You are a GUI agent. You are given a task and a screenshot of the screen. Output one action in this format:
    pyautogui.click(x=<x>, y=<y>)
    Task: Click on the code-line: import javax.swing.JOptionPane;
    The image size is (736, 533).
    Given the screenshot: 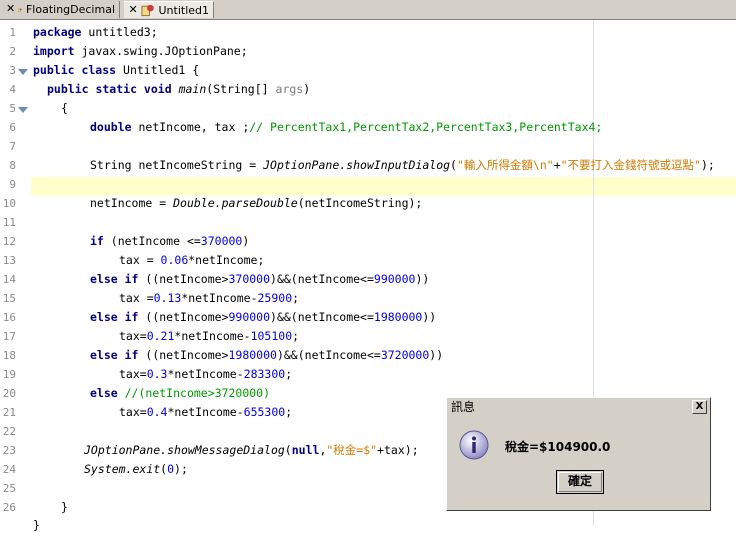 What is the action you would take?
    pyautogui.click(x=140, y=51)
    